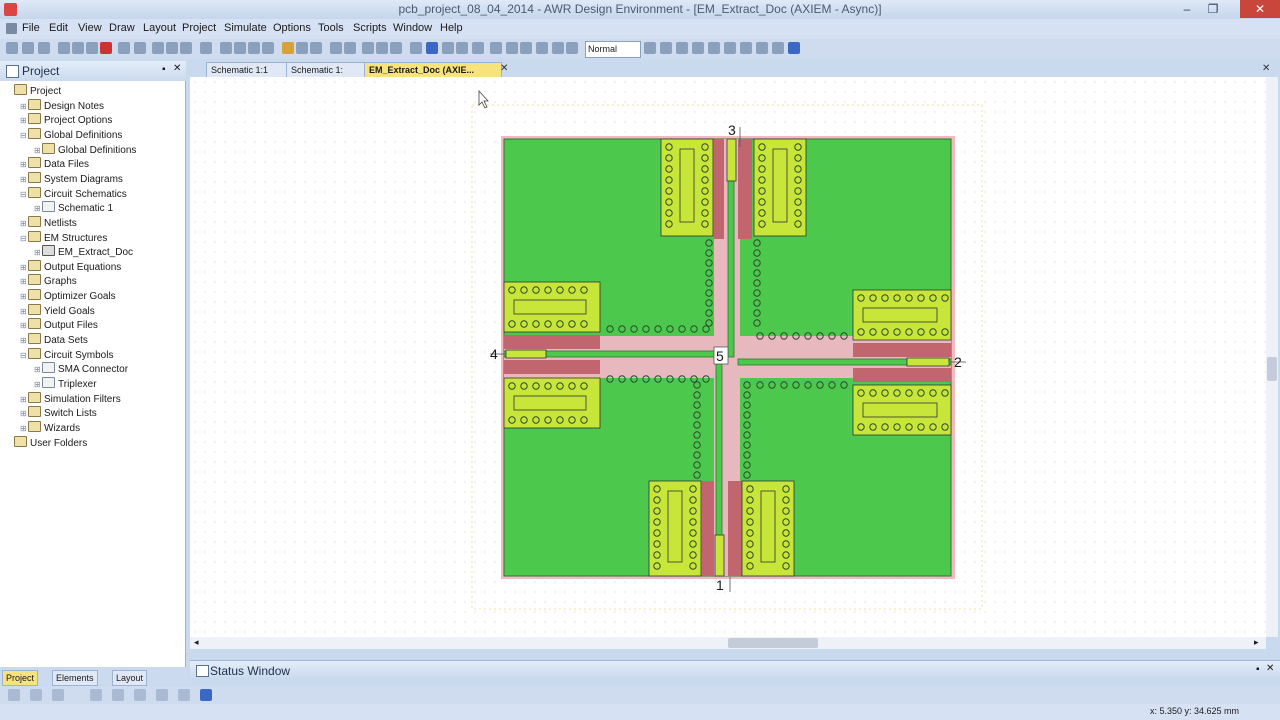 This screenshot has width=1280, height=720. Describe the element at coordinates (106, 48) in the screenshot. I see `delete-icon` at that location.